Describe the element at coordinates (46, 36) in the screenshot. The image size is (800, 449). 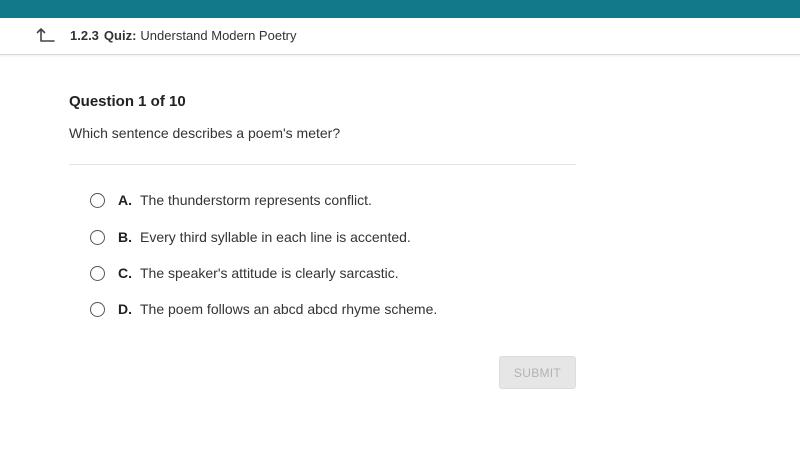
I see `back-arrow-icon` at that location.